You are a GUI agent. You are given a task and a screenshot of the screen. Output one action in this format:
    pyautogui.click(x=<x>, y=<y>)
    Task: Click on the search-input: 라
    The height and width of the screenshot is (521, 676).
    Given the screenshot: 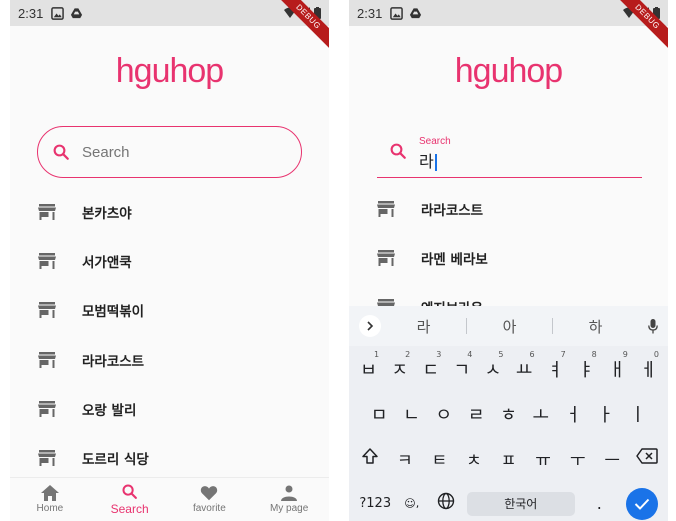 What is the action you would take?
    pyautogui.click(x=428, y=160)
    